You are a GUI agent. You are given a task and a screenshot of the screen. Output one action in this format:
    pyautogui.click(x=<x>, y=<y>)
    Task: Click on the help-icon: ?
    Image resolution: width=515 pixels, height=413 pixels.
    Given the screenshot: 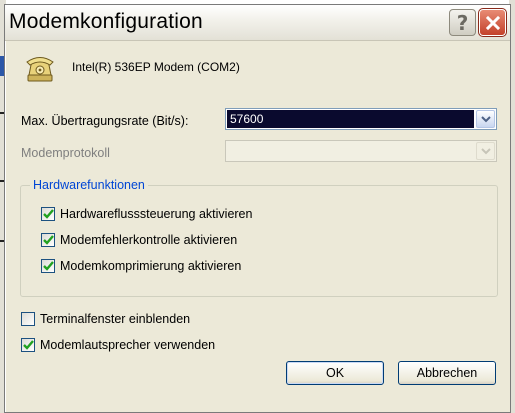 What is the action you would take?
    pyautogui.click(x=462, y=22)
    